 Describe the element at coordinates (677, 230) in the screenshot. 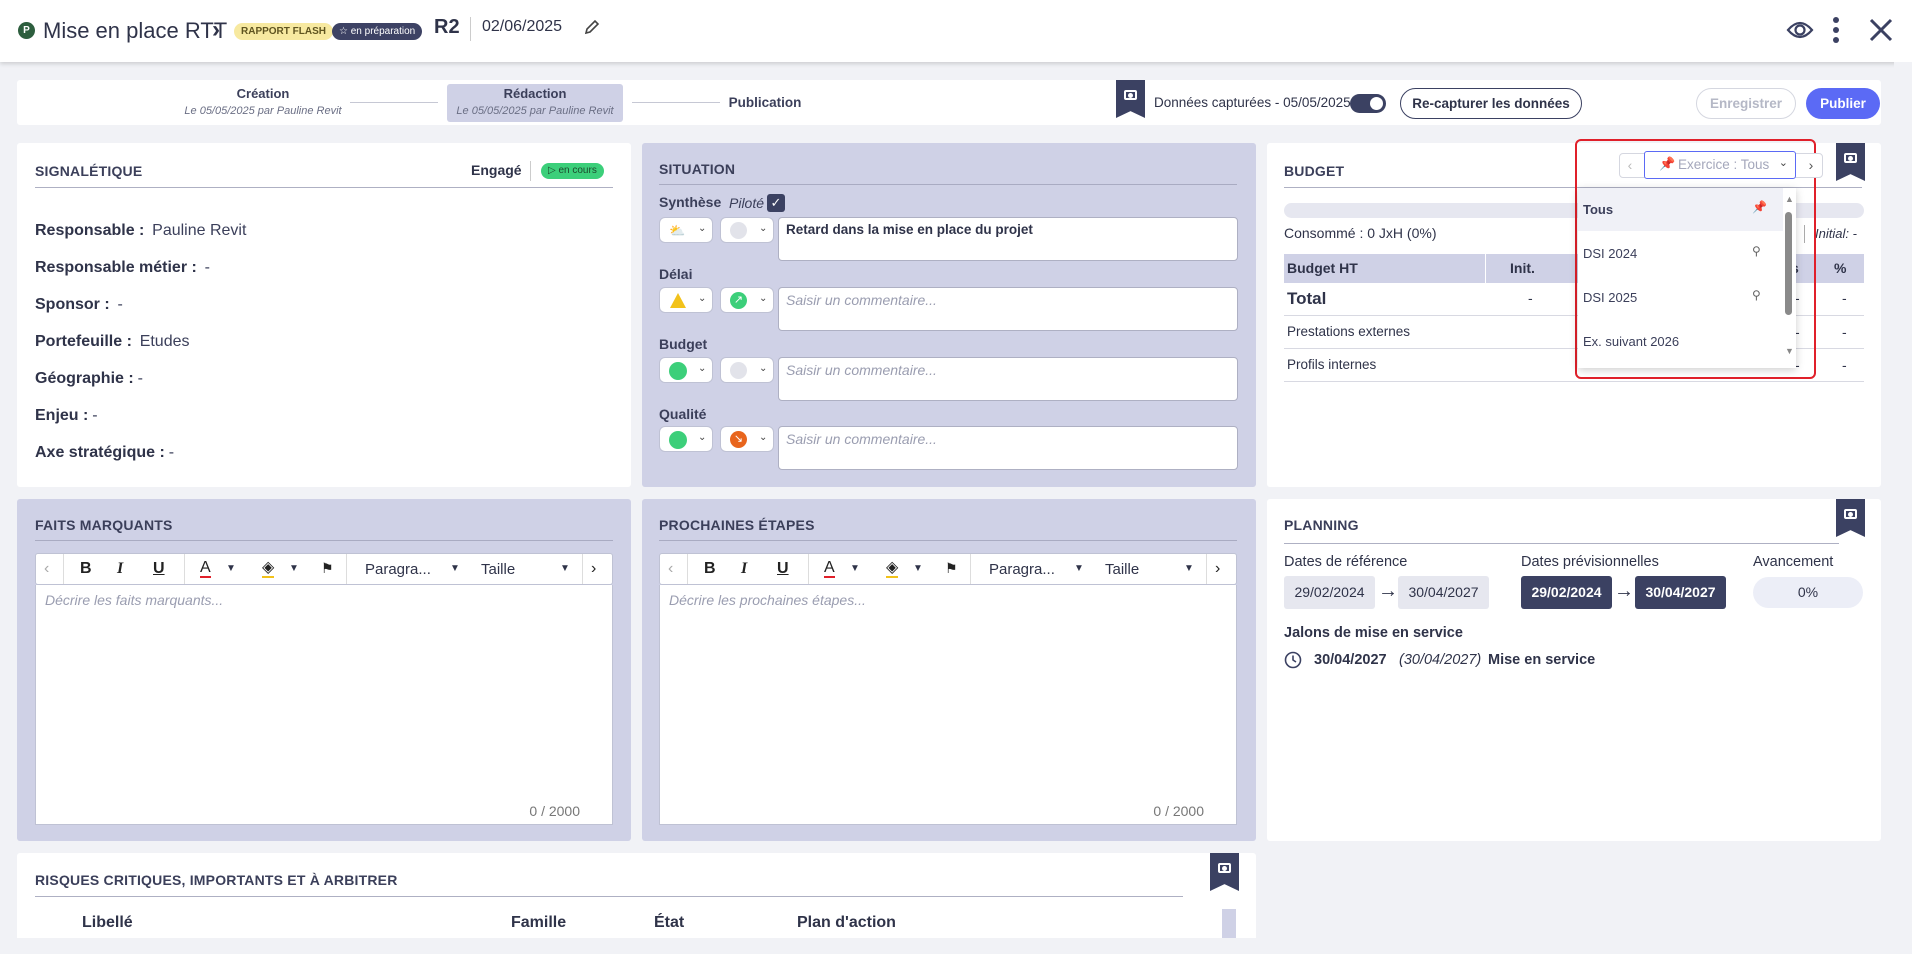

I see `partly-cloudy-icon: ⛅` at that location.